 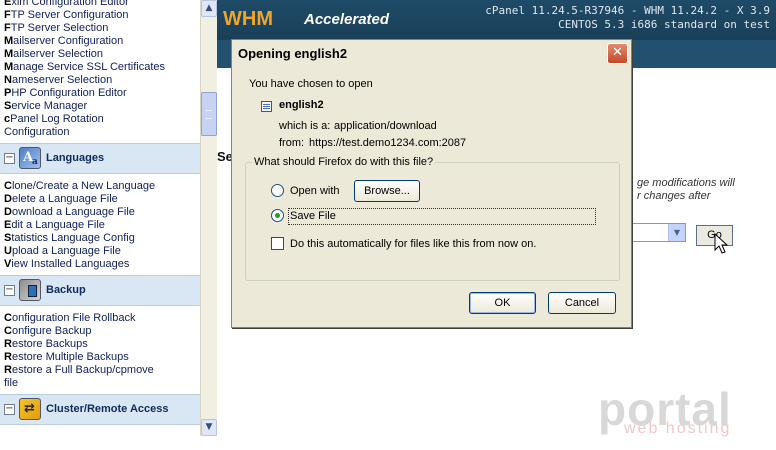 I want to click on languages-link-item: Clone/Create a New Language, so click(x=100, y=186).